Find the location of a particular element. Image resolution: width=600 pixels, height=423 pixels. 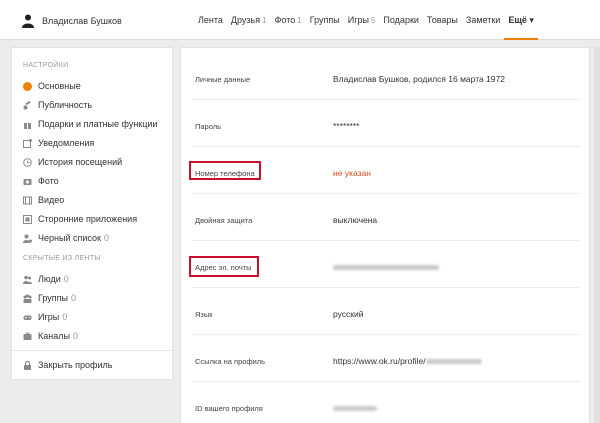

nav-feed-label: Лента is located at coordinates (210, 20).